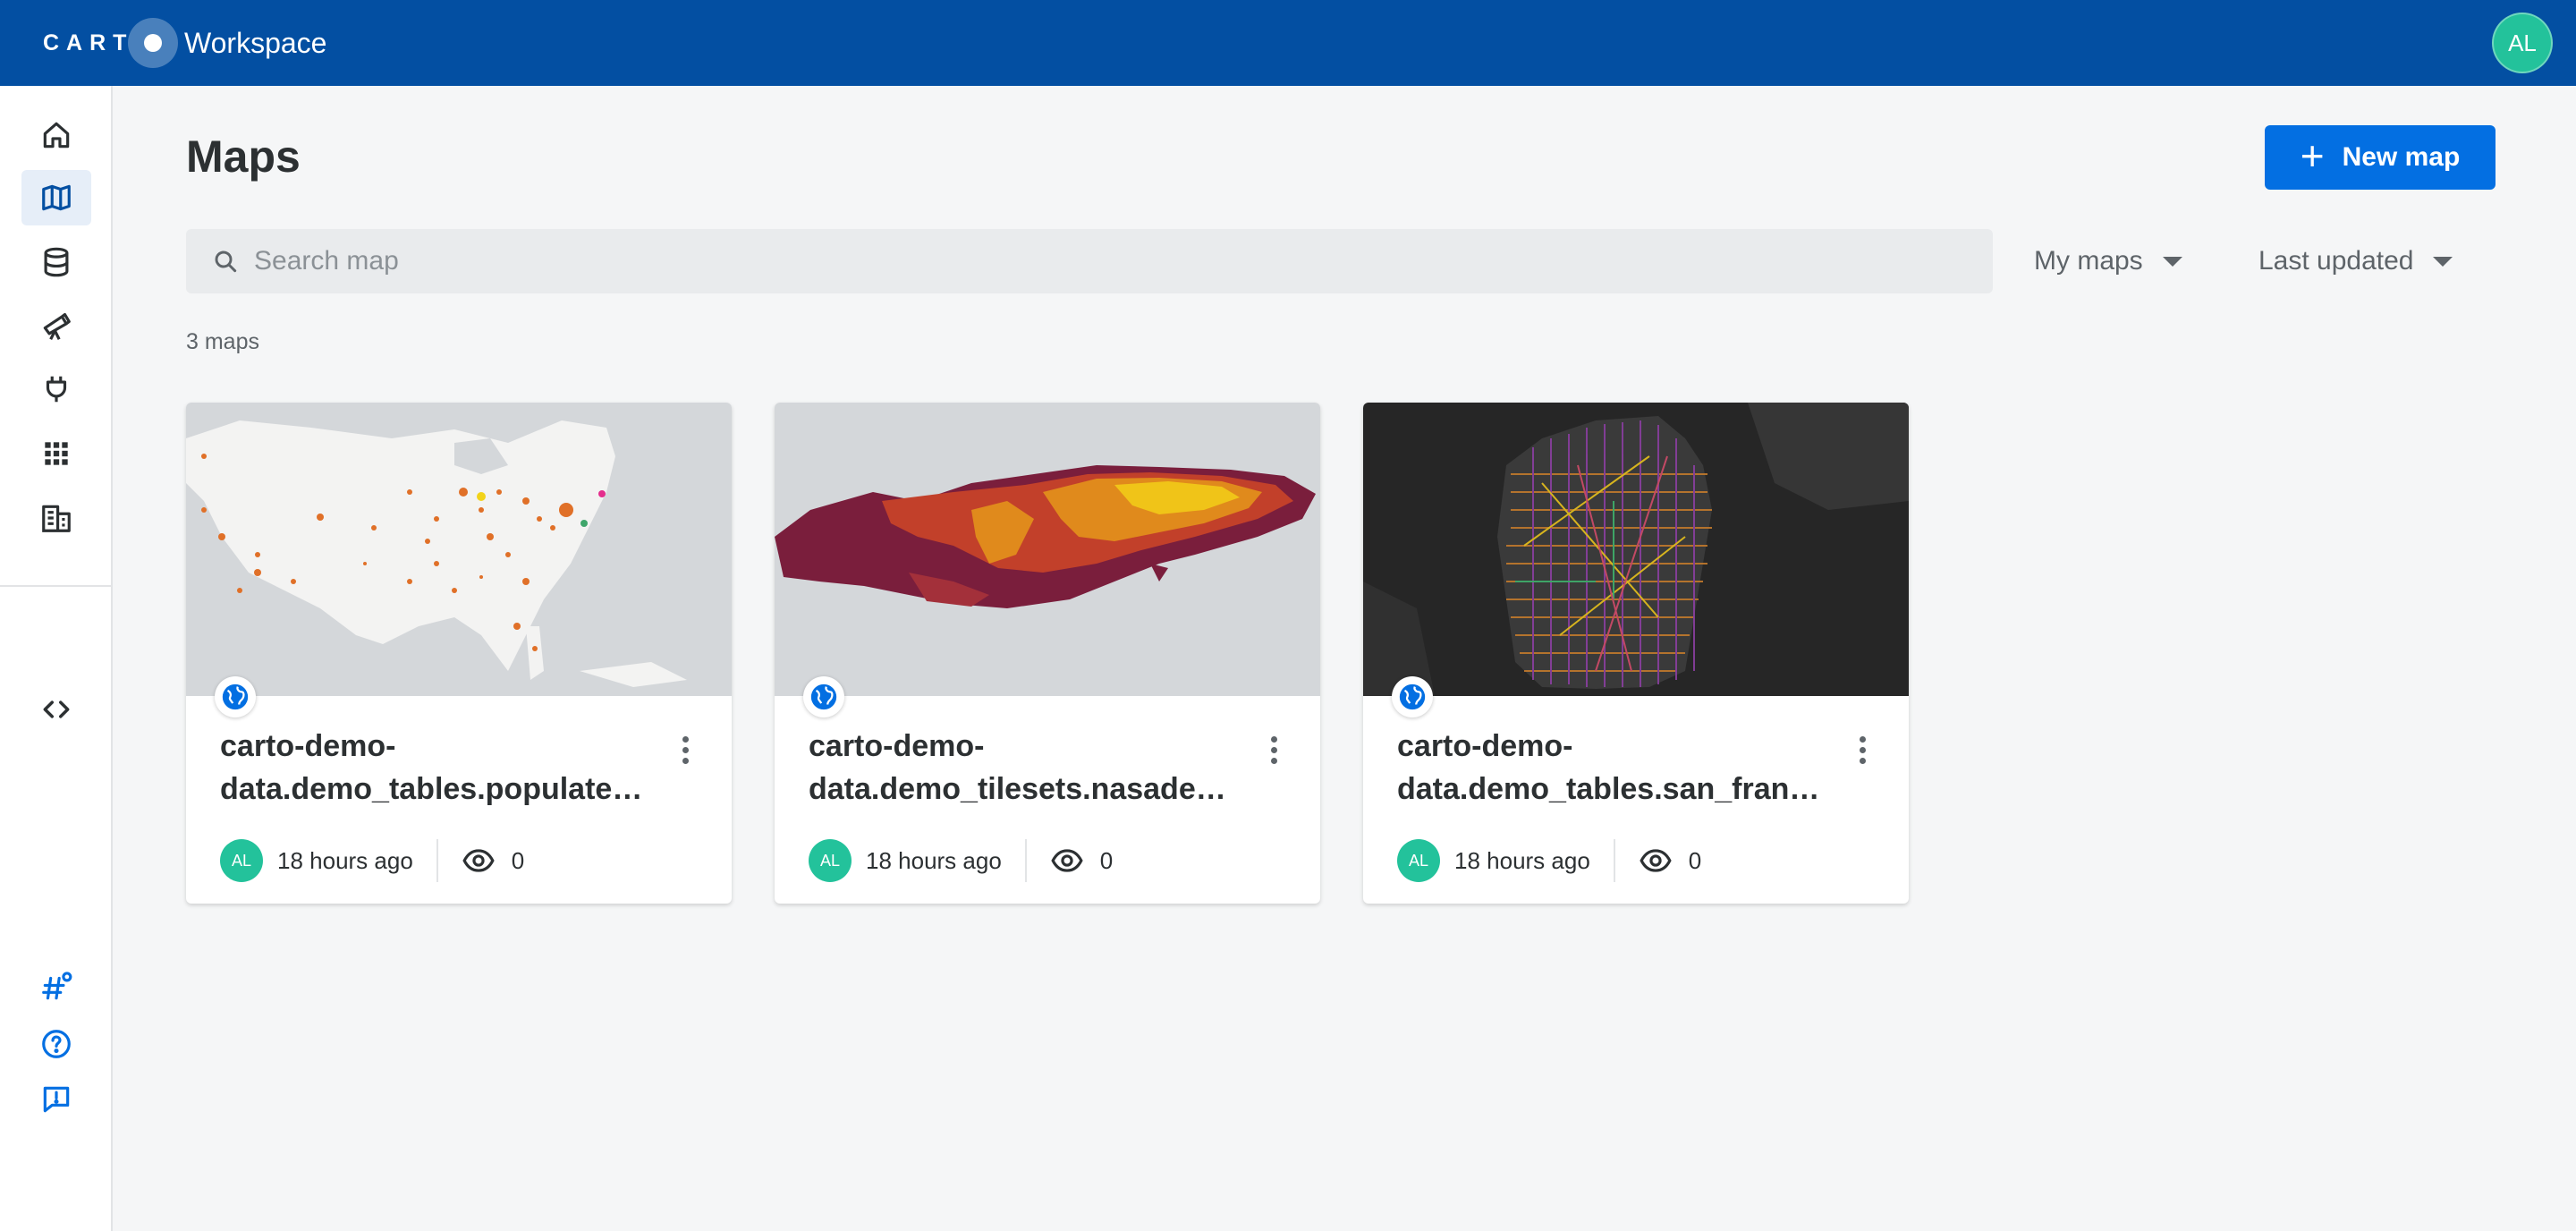 This screenshot has height=1231, width=2576. I want to click on feedback-icon, so click(56, 1099).